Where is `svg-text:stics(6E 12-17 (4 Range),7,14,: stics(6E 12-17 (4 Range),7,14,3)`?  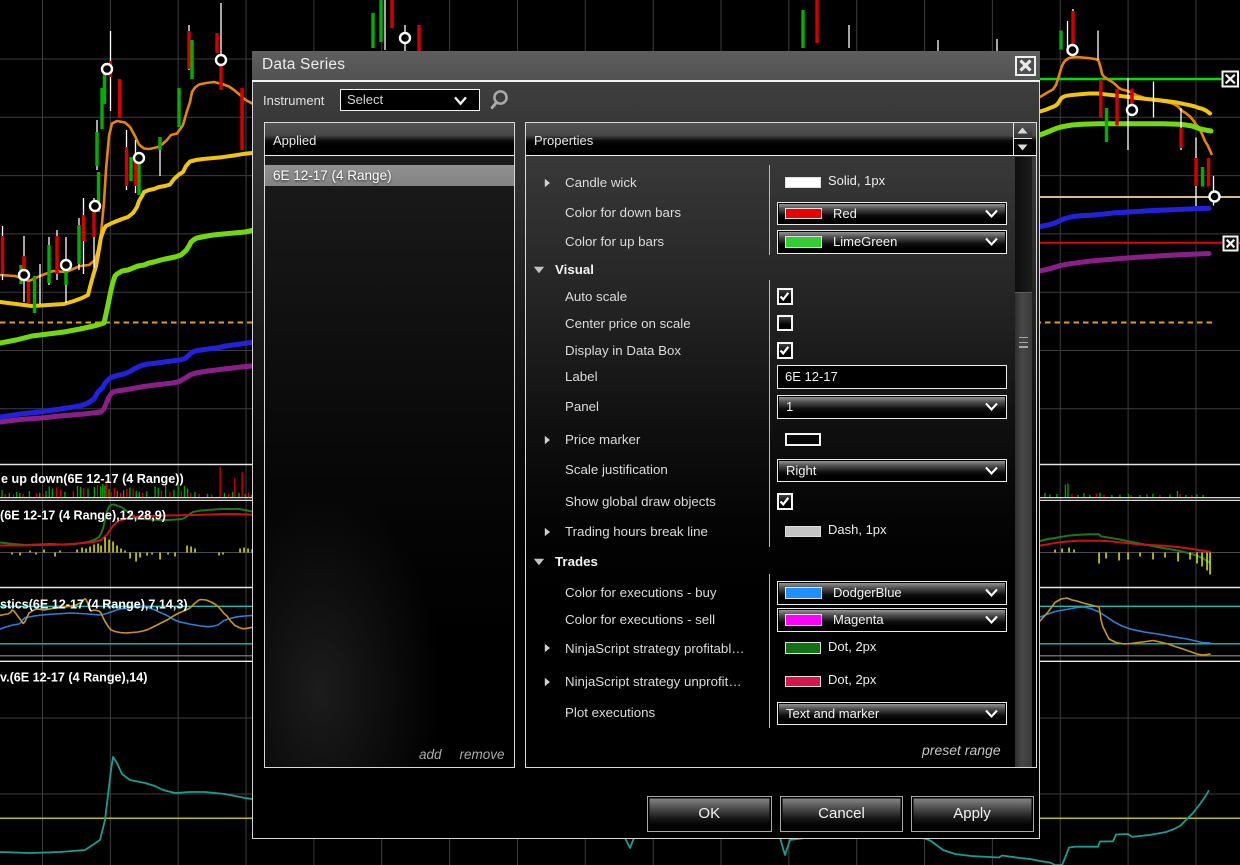
svg-text:stics(6E 12-17 (4 Range),7,14,: stics(6E 12-17 (4 Range),7,14,3) is located at coordinates (94, 605).